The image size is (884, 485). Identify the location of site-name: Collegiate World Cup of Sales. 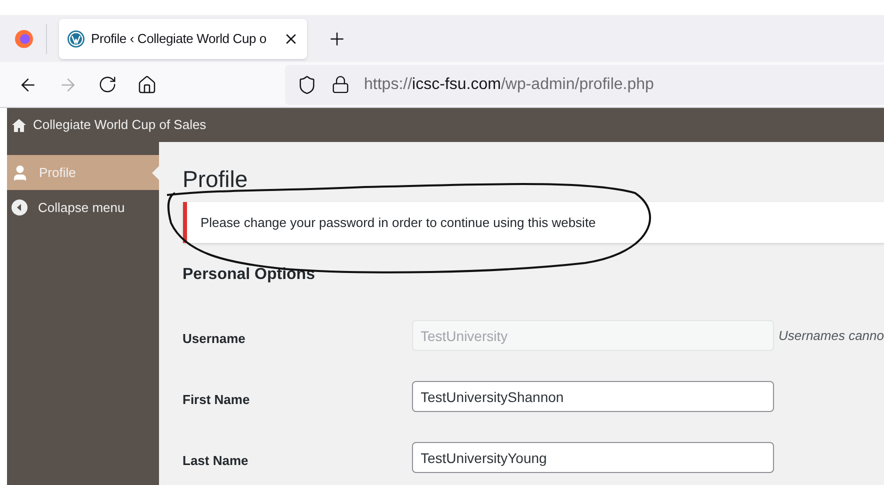
(119, 125).